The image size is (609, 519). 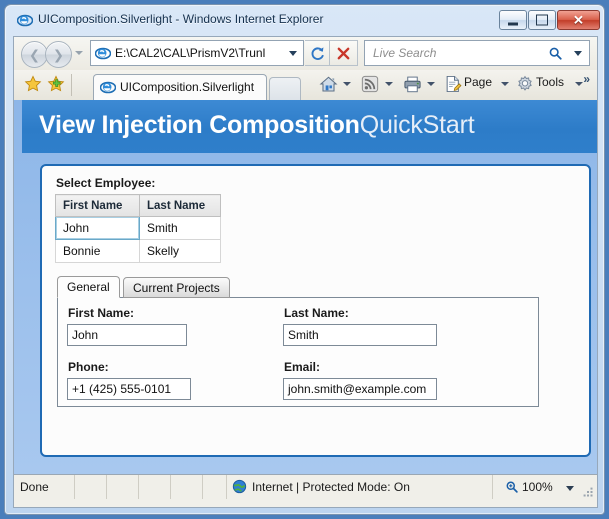 What do you see at coordinates (176, 287) in the screenshot?
I see `tab-current-projects: Current Projects` at bounding box center [176, 287].